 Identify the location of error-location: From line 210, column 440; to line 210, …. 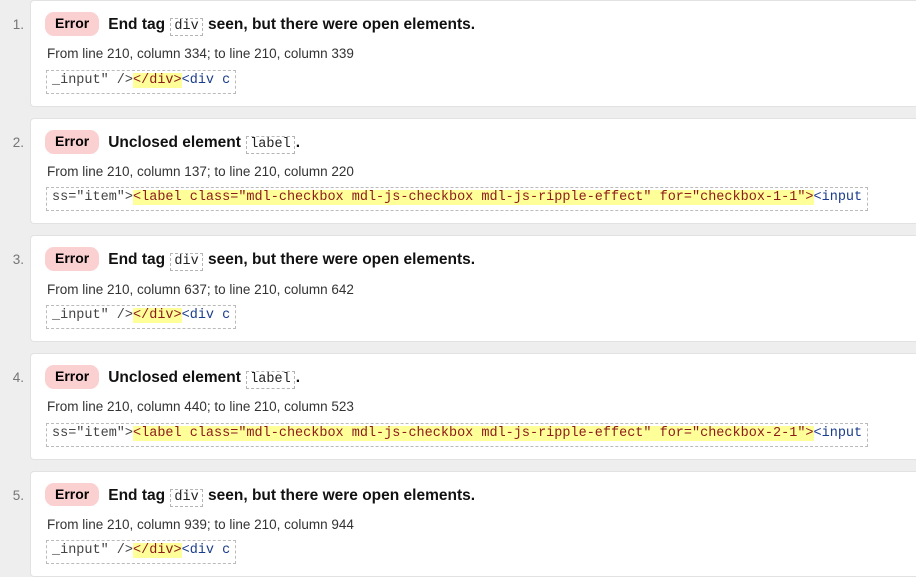
(200, 407).